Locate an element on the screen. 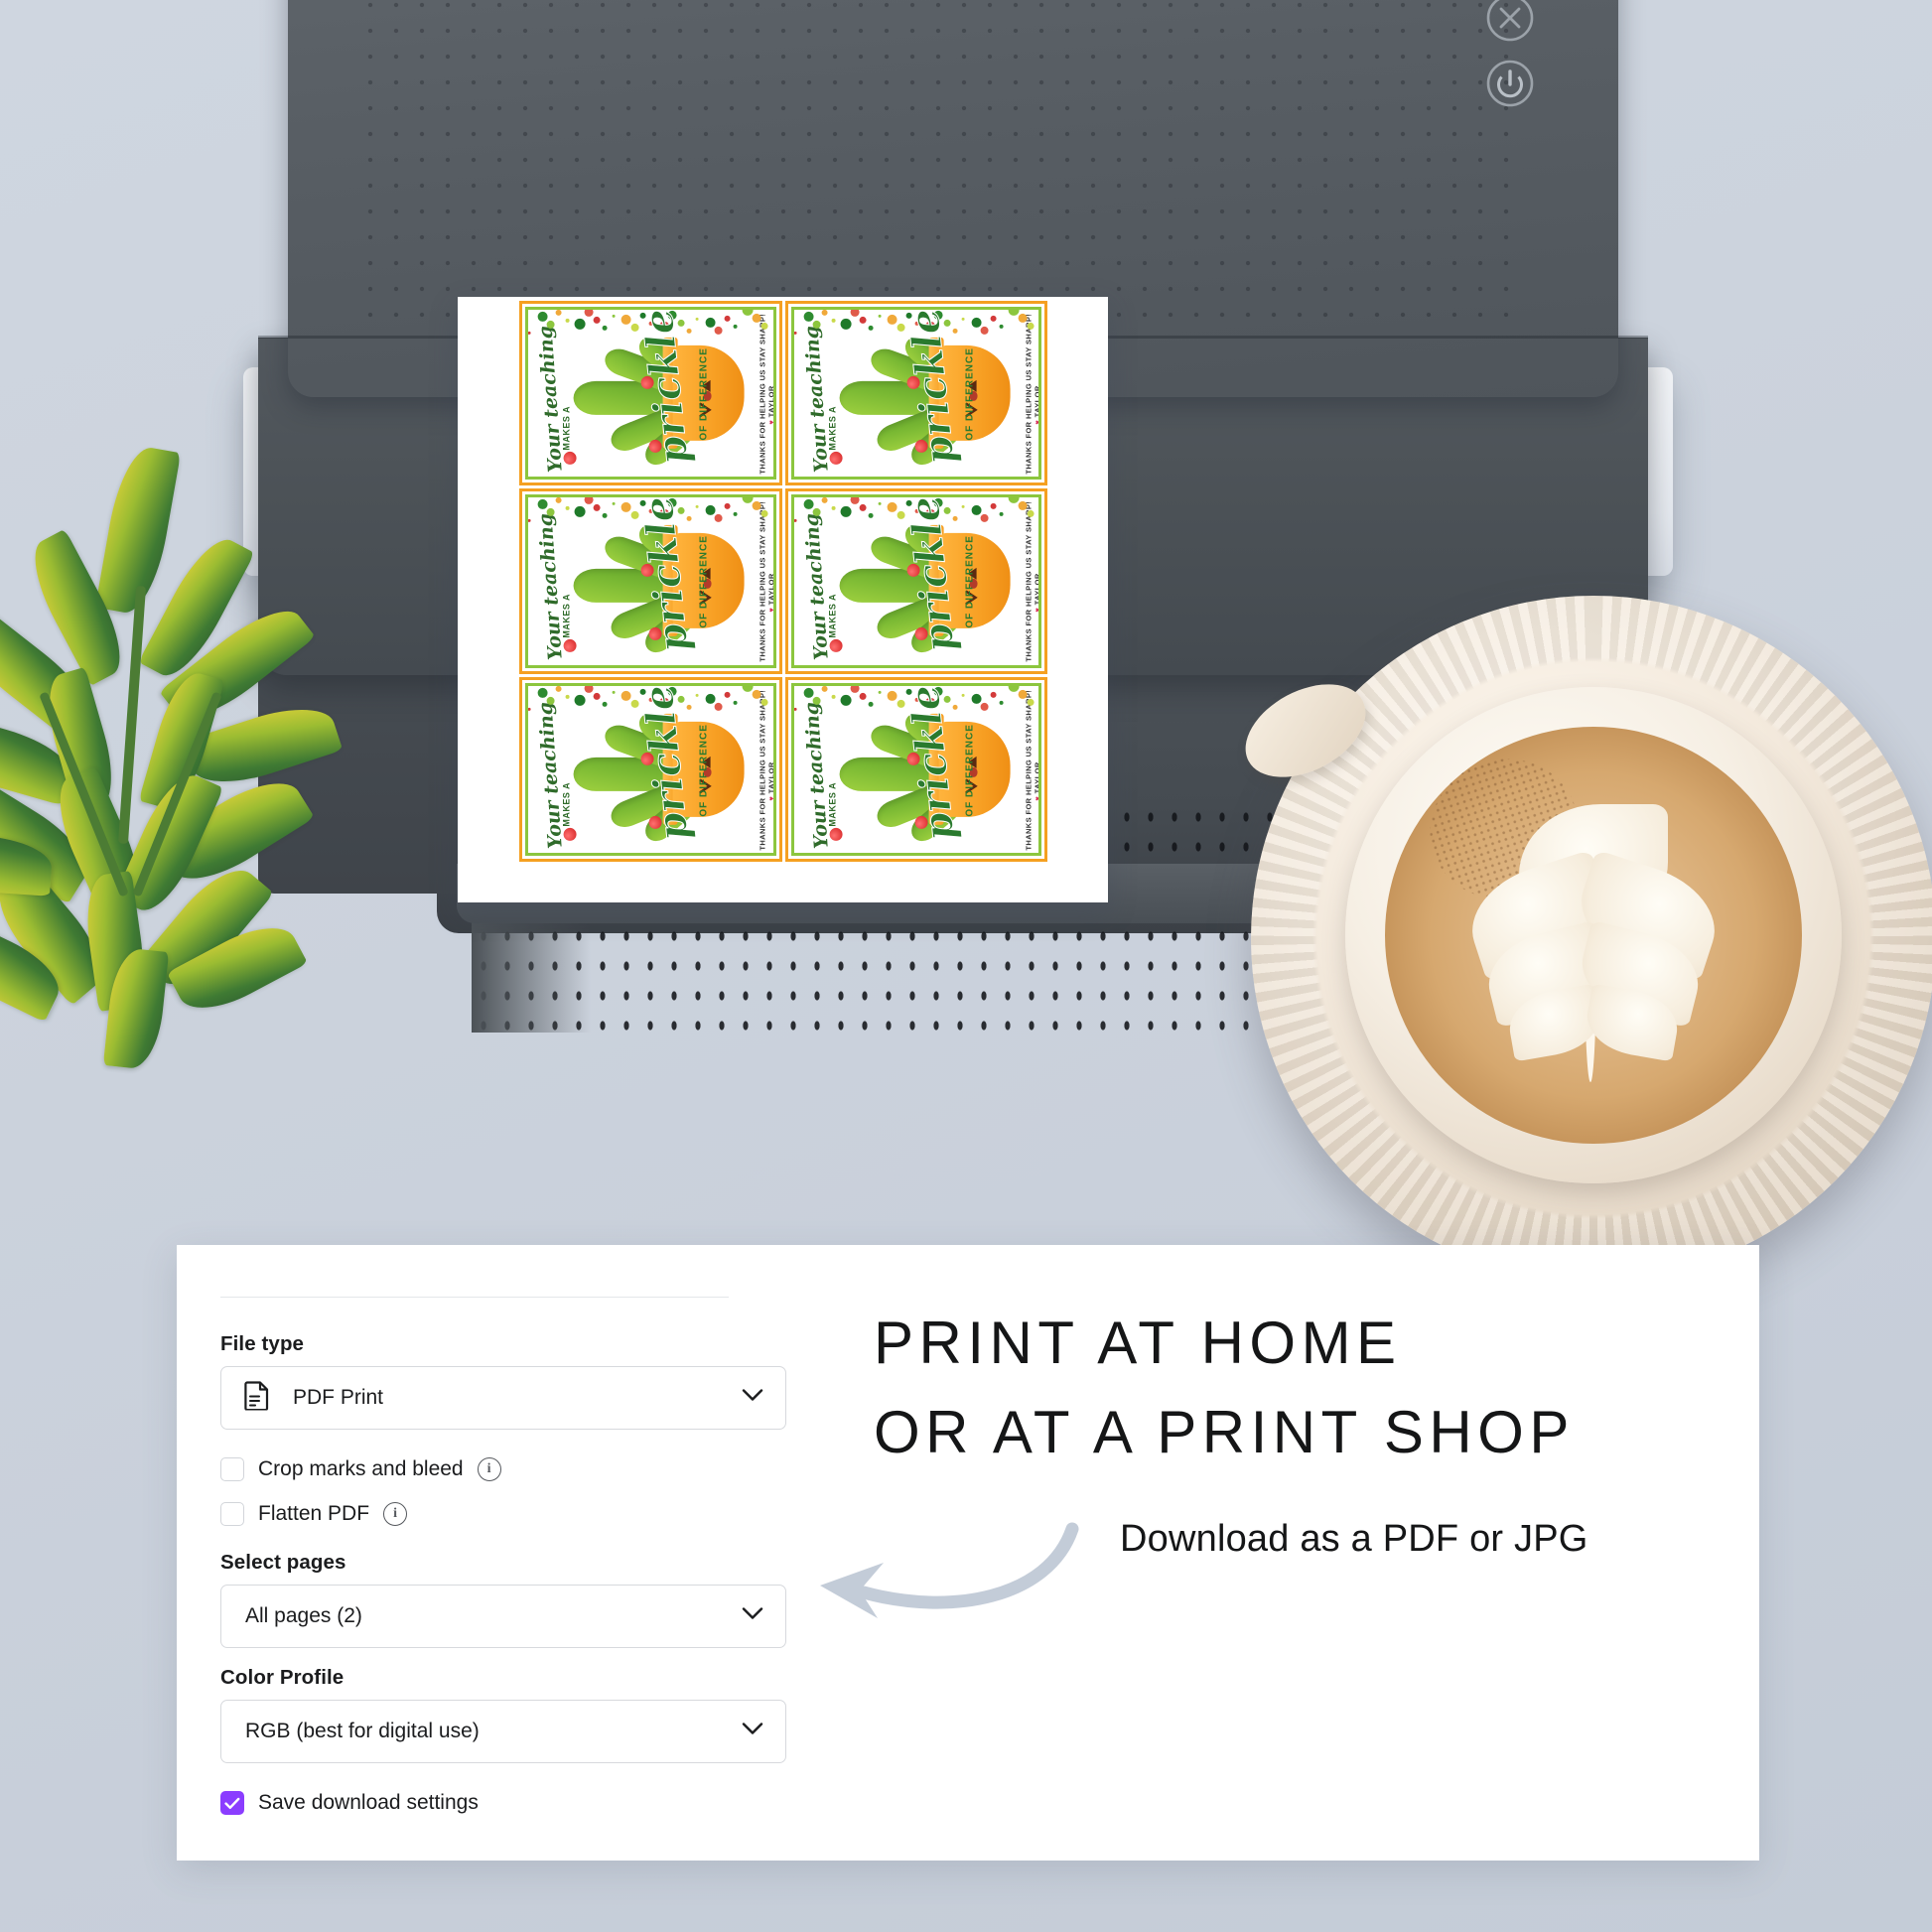 The image size is (1932, 1932). latte-cup-and-saucer is located at coordinates (1581, 939).